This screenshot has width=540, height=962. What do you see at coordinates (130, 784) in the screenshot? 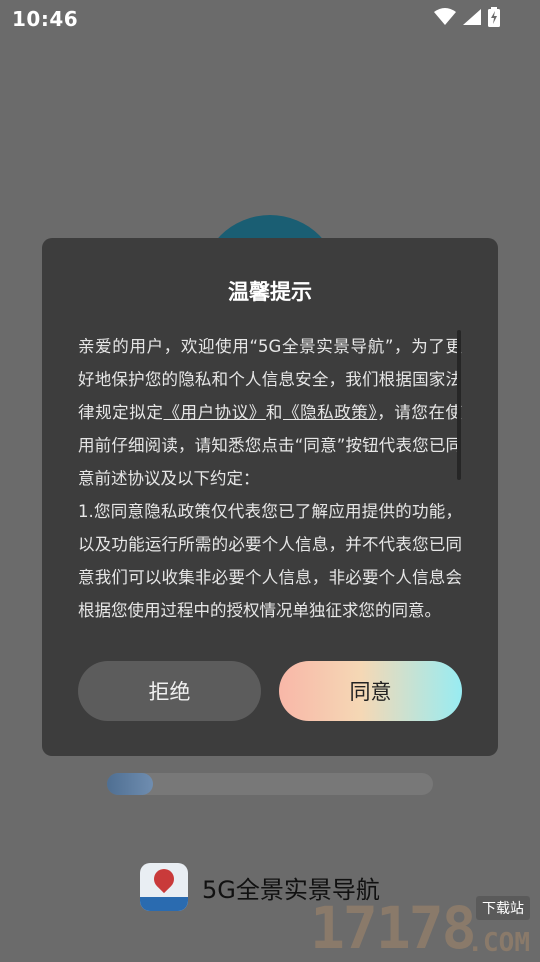
I see `loading-progress-fill` at bounding box center [130, 784].